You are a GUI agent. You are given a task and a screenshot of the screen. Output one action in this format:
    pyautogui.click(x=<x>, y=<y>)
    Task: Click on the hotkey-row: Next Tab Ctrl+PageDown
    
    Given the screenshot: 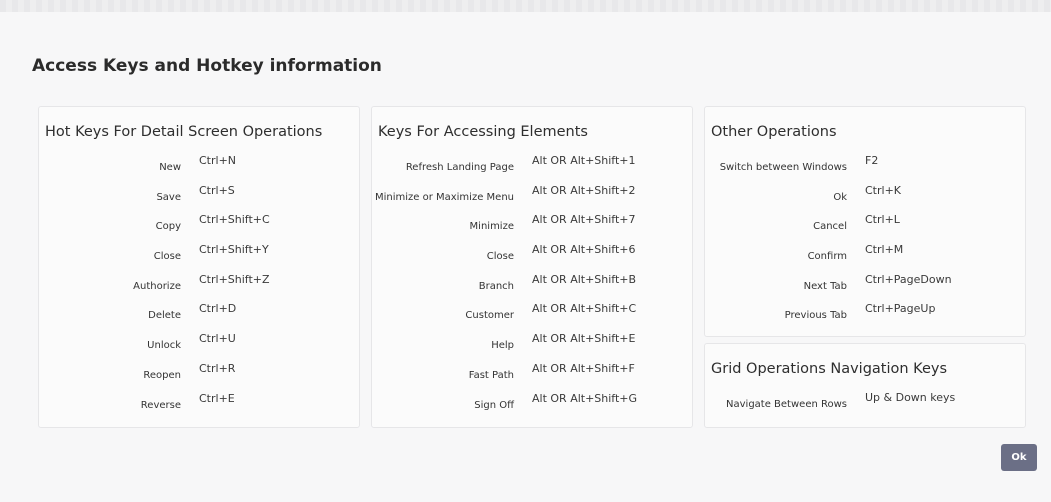 What is the action you would take?
    pyautogui.click(x=865, y=287)
    